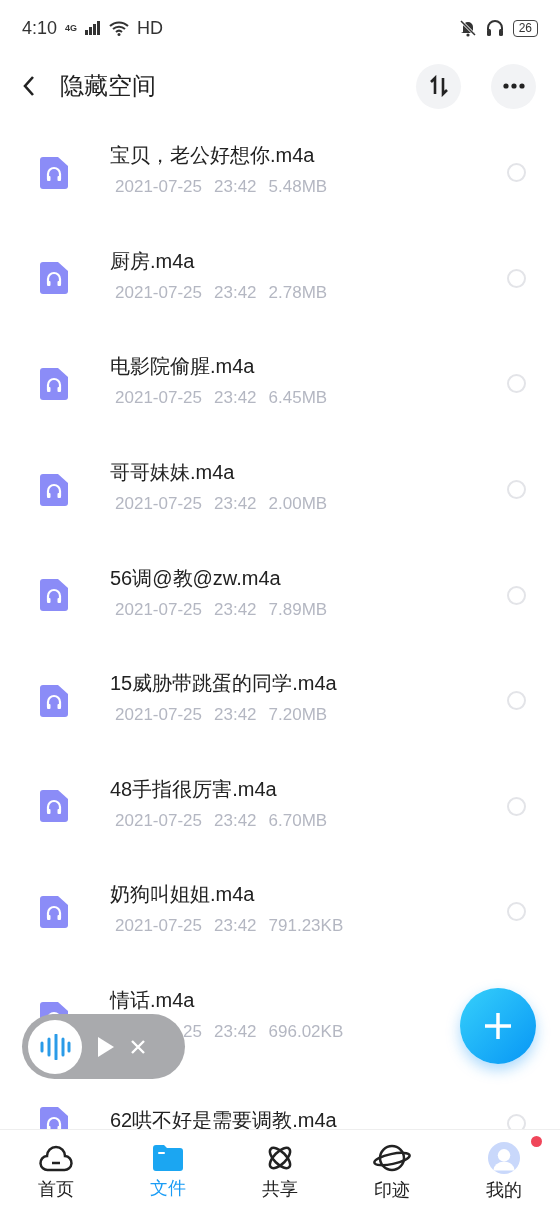 The image size is (560, 1213). What do you see at coordinates (224, 684) in the screenshot?
I see `file-name: 15威胁带跳蛋的同学.m4a` at bounding box center [224, 684].